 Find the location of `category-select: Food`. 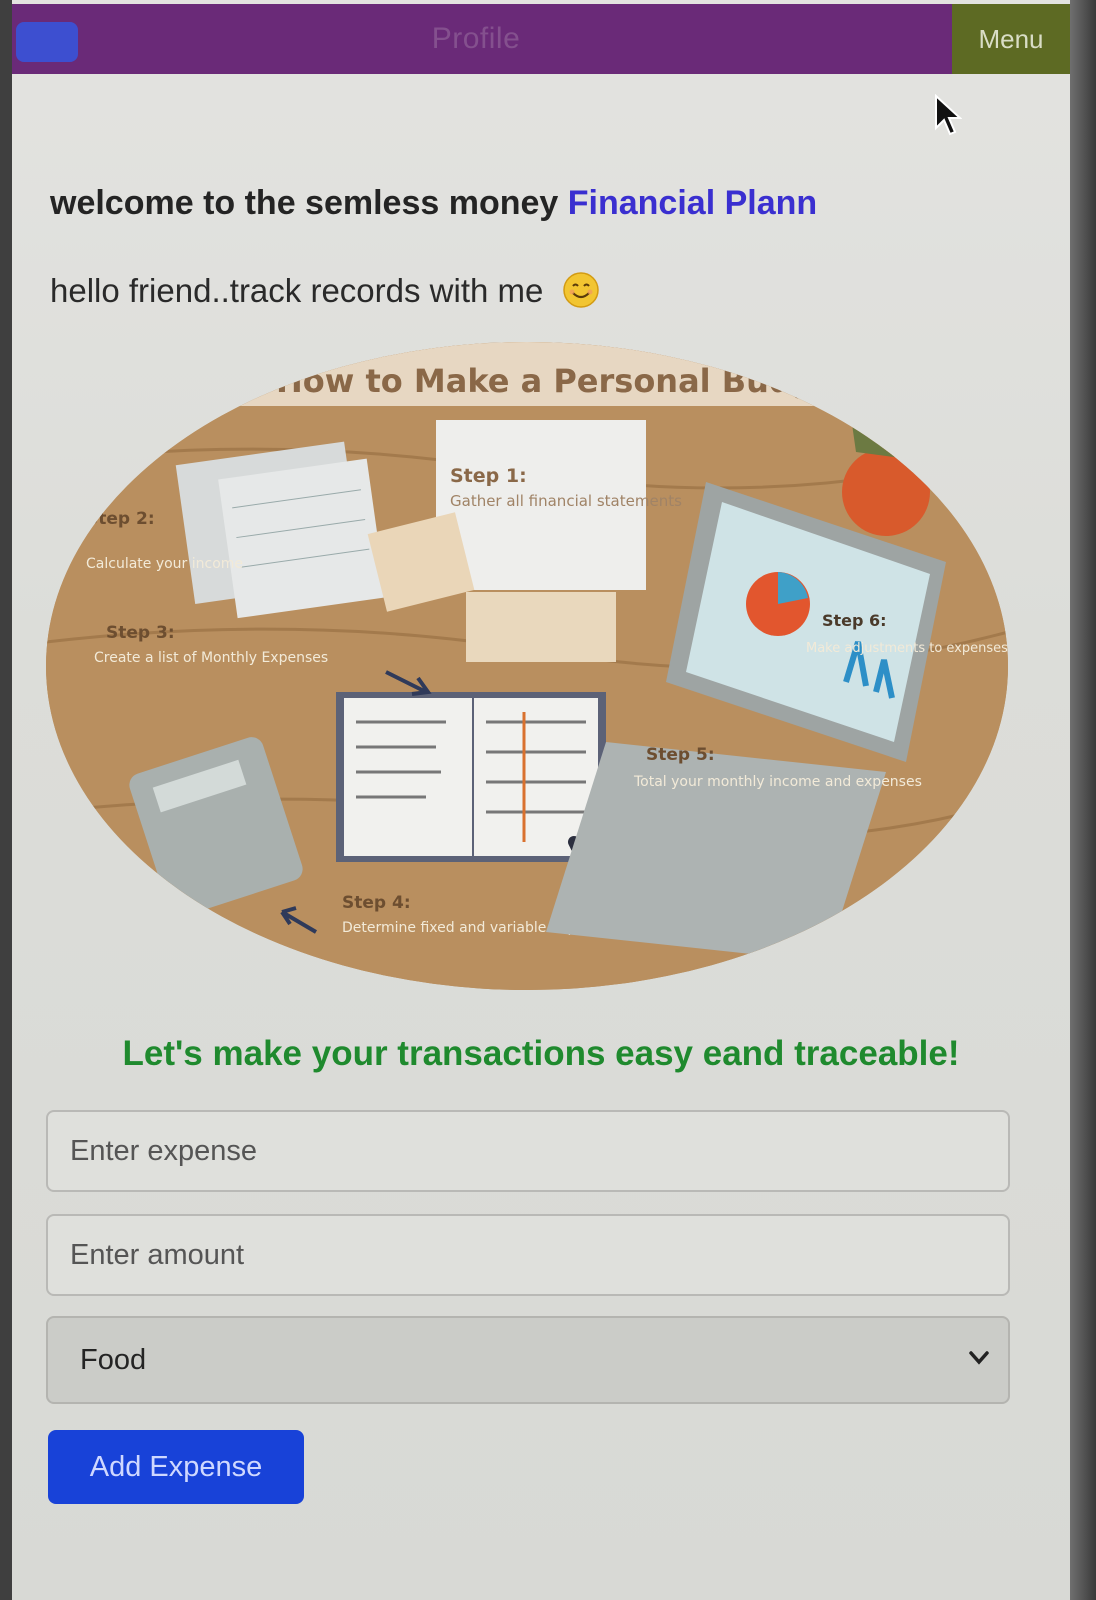

category-select: Food is located at coordinates (528, 1360).